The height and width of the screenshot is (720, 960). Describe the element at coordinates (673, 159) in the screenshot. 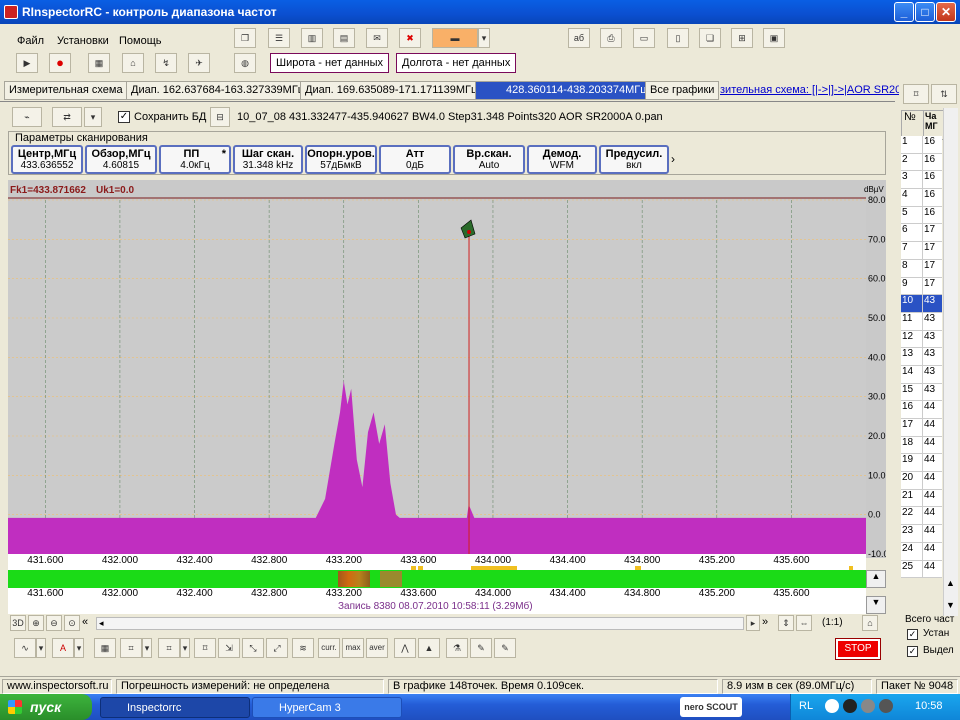

I see `params-more-icon: ›` at that location.